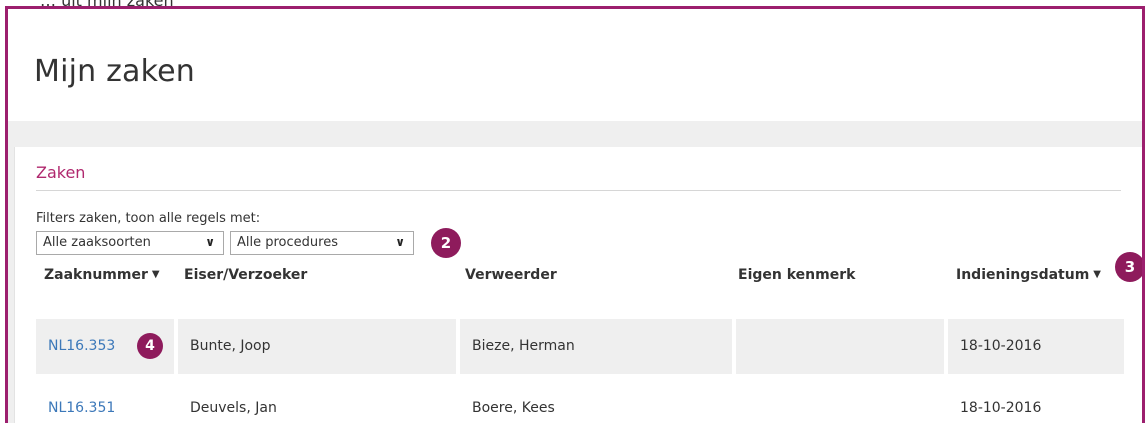 The height and width of the screenshot is (423, 1145). I want to click on case-type-select: Alle zaaksoorten ∨, so click(130, 243).